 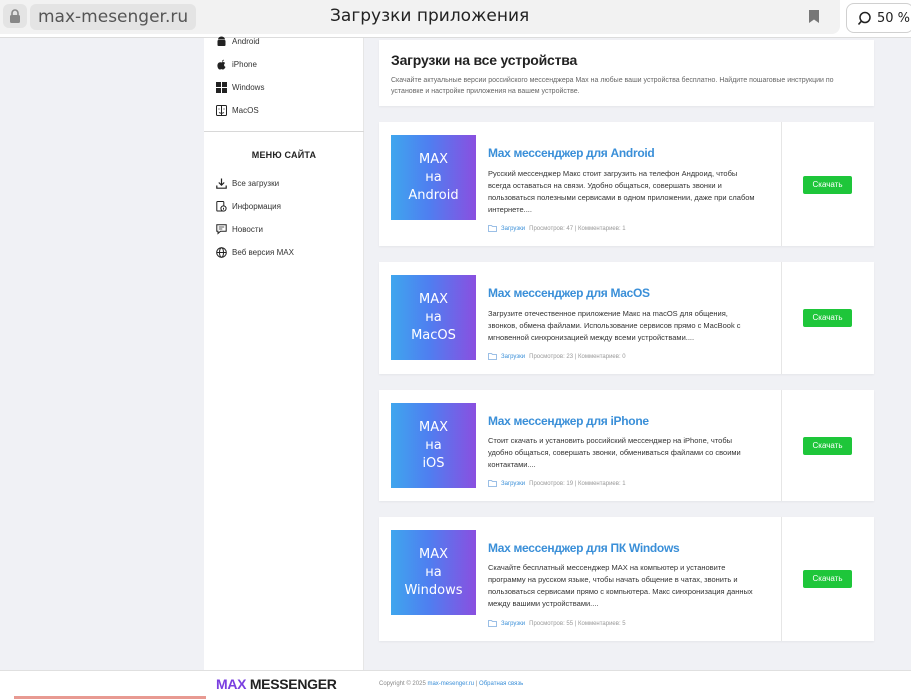 What do you see at coordinates (430, 16) in the screenshot?
I see `page-title: Загрузки приложения` at bounding box center [430, 16].